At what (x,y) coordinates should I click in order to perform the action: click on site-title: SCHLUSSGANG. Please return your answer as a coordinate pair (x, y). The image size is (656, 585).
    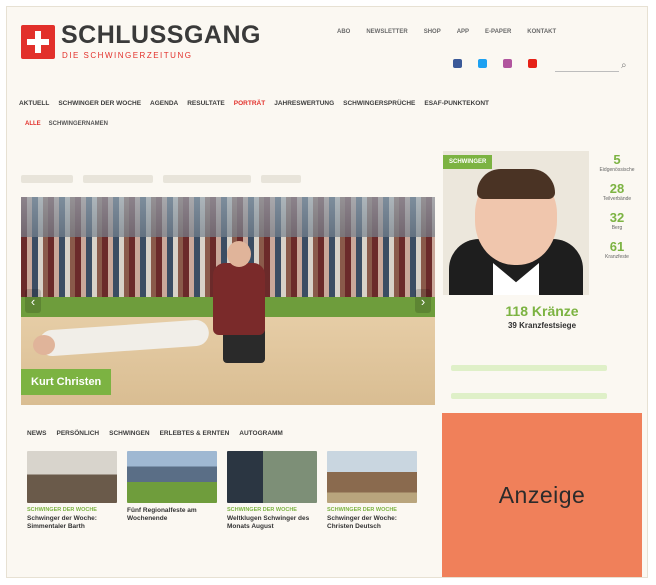
    Looking at the image, I should click on (161, 35).